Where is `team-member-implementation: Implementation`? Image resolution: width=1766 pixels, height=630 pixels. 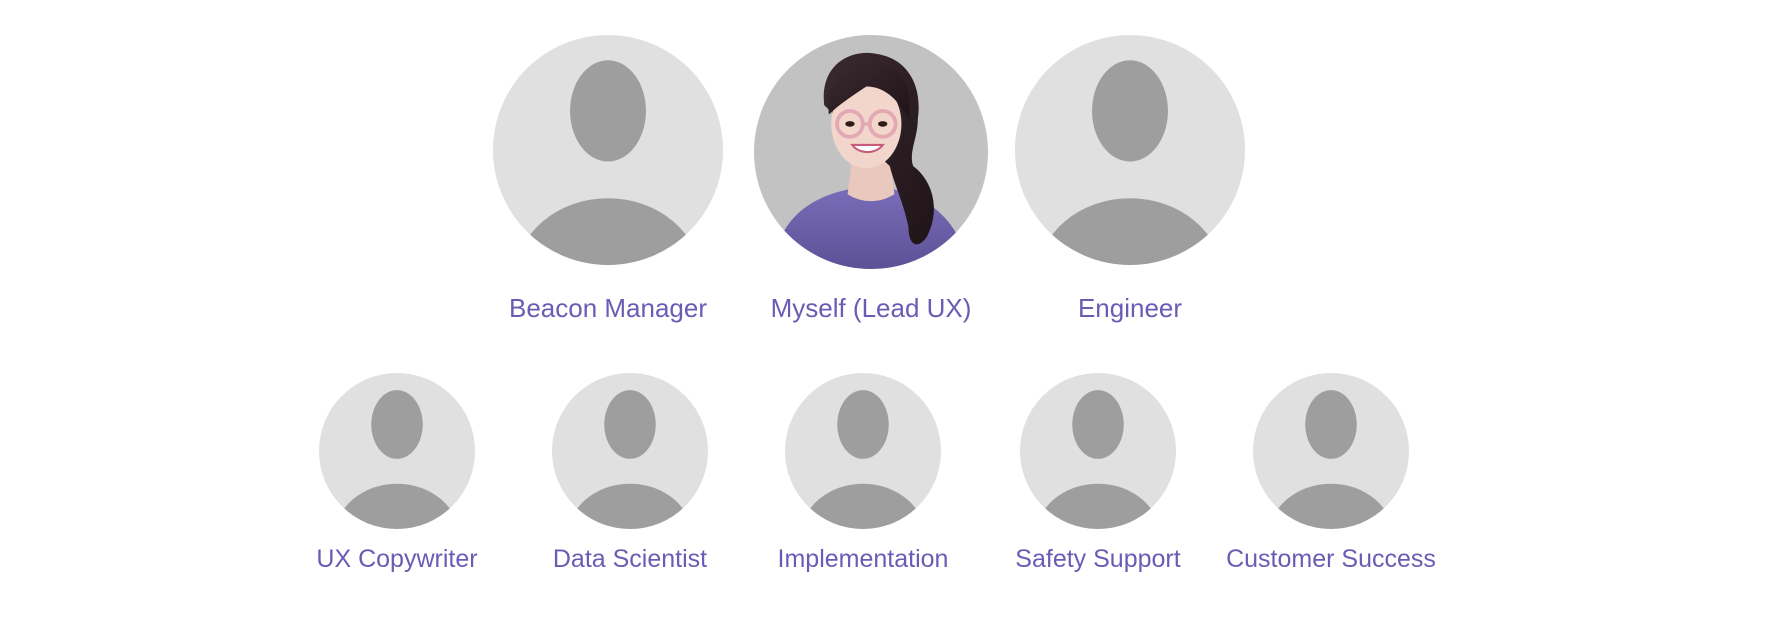
team-member-implementation: Implementation is located at coordinates (863, 473).